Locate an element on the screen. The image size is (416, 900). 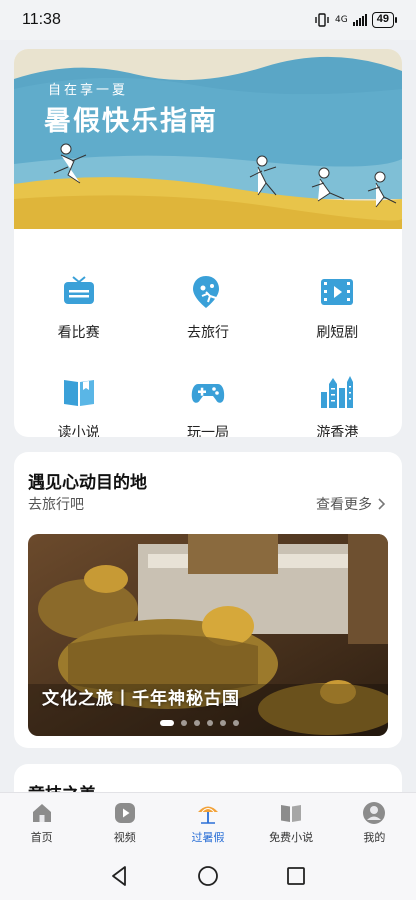
system-nav-bar is located at coordinates (208, 876).